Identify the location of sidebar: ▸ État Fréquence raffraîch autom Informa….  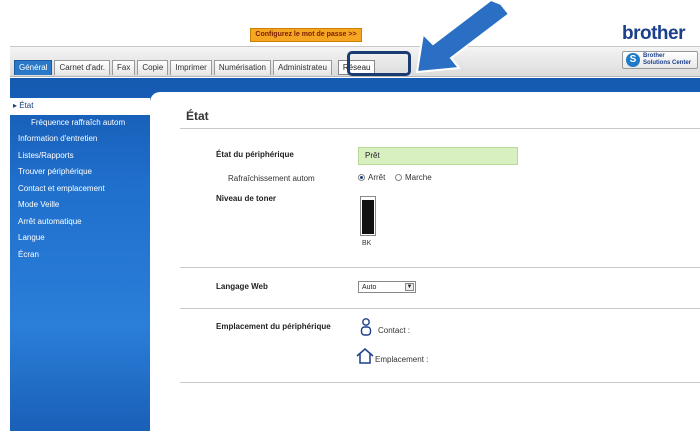
(80, 180).